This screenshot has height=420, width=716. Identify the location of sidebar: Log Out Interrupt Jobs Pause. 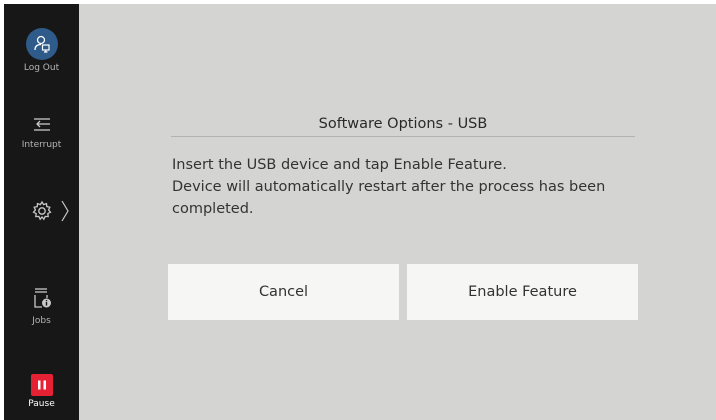
(41, 212).